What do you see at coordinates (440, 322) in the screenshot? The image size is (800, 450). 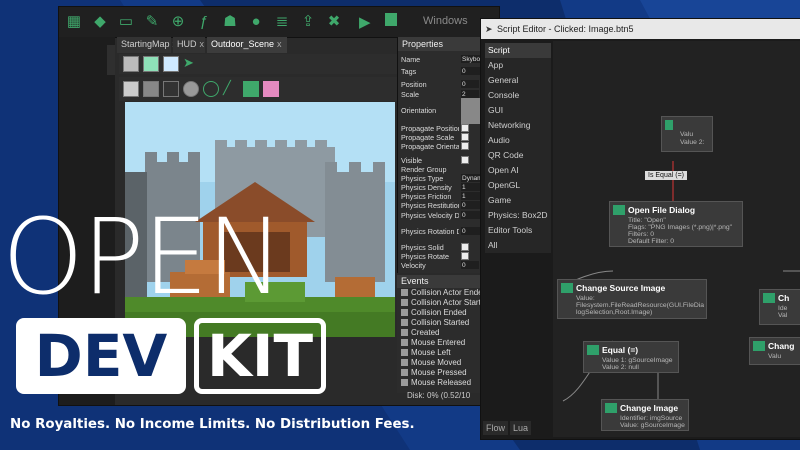 I see `event-label: Collision Started` at bounding box center [440, 322].